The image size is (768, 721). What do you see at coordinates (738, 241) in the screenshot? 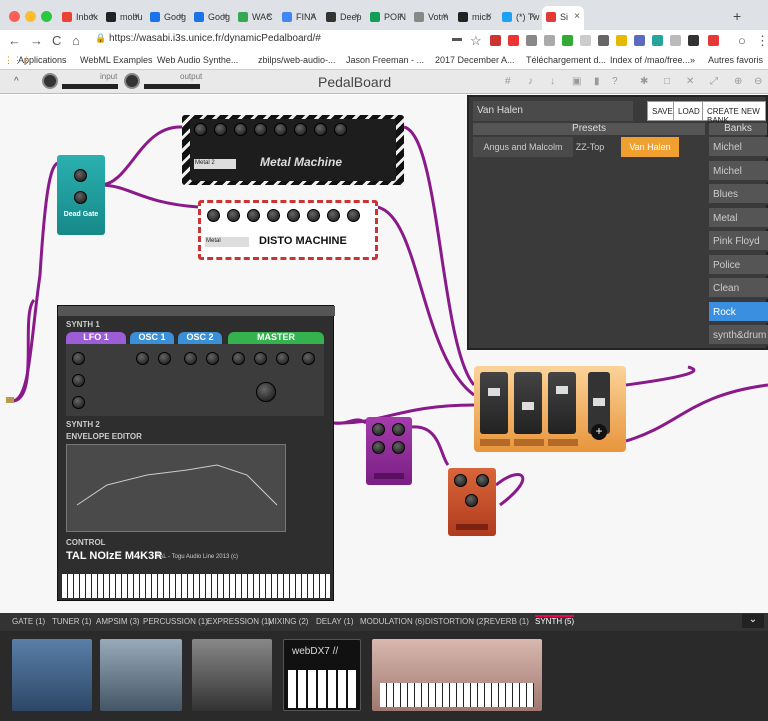
I see `bank-item: Pink Floyd` at bounding box center [738, 241].